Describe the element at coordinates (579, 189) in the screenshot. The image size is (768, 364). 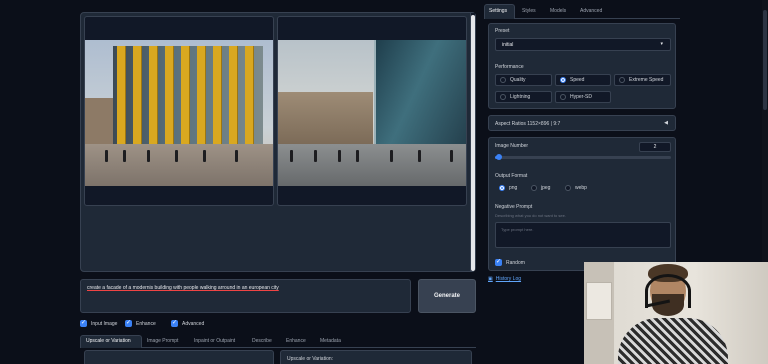
I see `format-webp: webp` at that location.